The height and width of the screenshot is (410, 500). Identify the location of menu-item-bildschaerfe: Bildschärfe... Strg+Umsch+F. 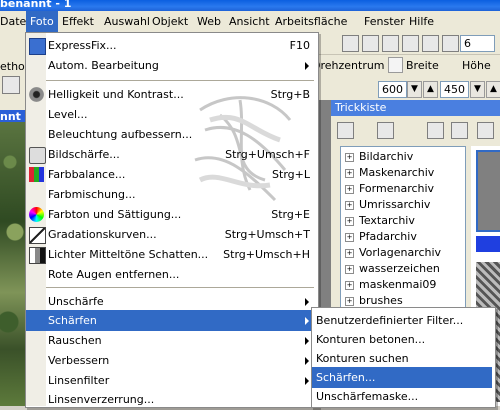
(171, 154).